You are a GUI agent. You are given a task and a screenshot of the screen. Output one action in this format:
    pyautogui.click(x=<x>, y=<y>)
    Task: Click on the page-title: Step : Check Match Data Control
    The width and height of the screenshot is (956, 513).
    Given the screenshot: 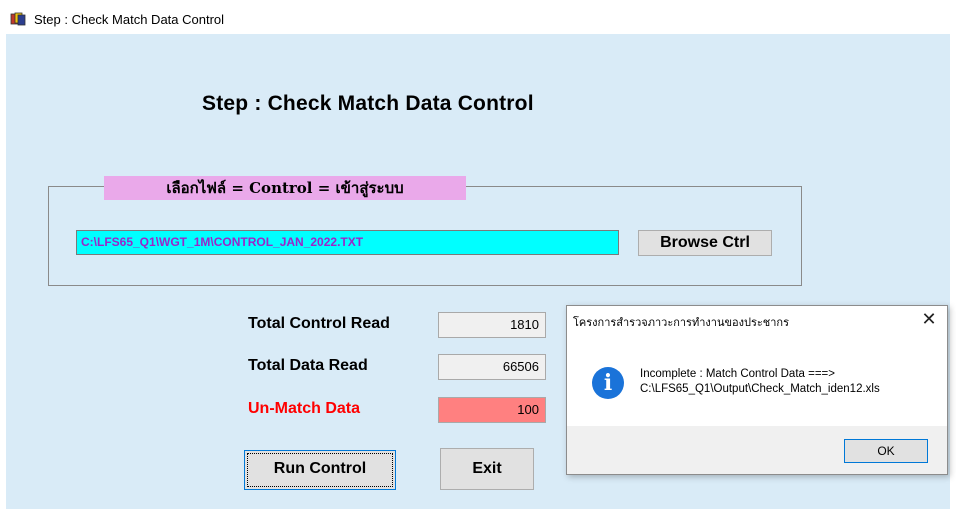 What is the action you would take?
    pyautogui.click(x=368, y=103)
    